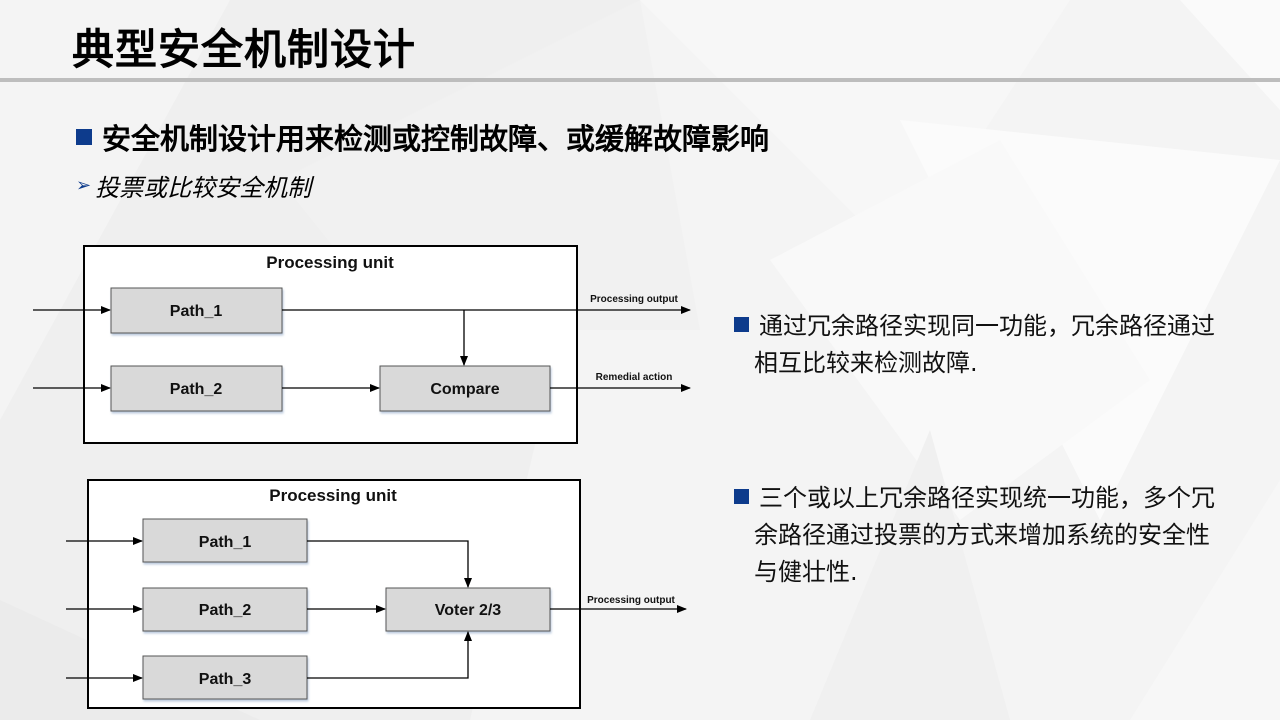 This screenshot has width=1280, height=720. What do you see at coordinates (196, 389) in the screenshot?
I see `path2-label: Path_2` at bounding box center [196, 389].